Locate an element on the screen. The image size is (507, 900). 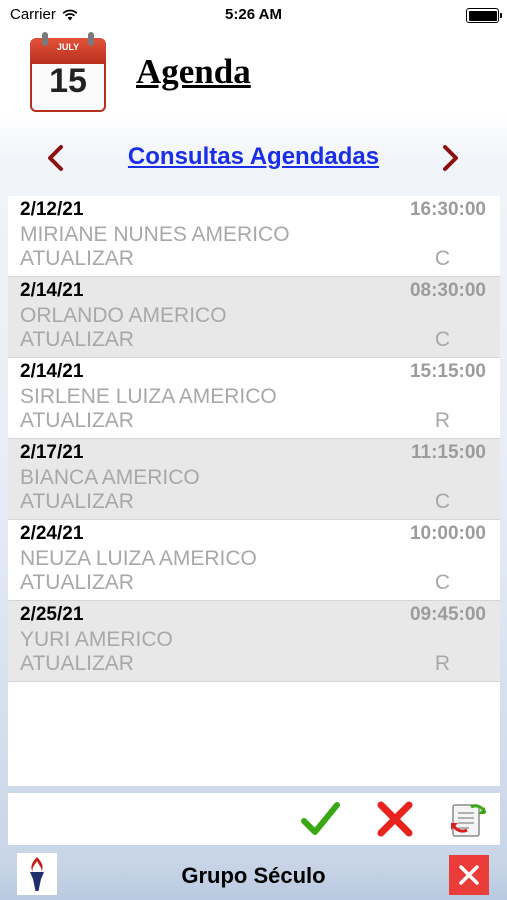
calendar-day: 15 is located at coordinates (68, 81).